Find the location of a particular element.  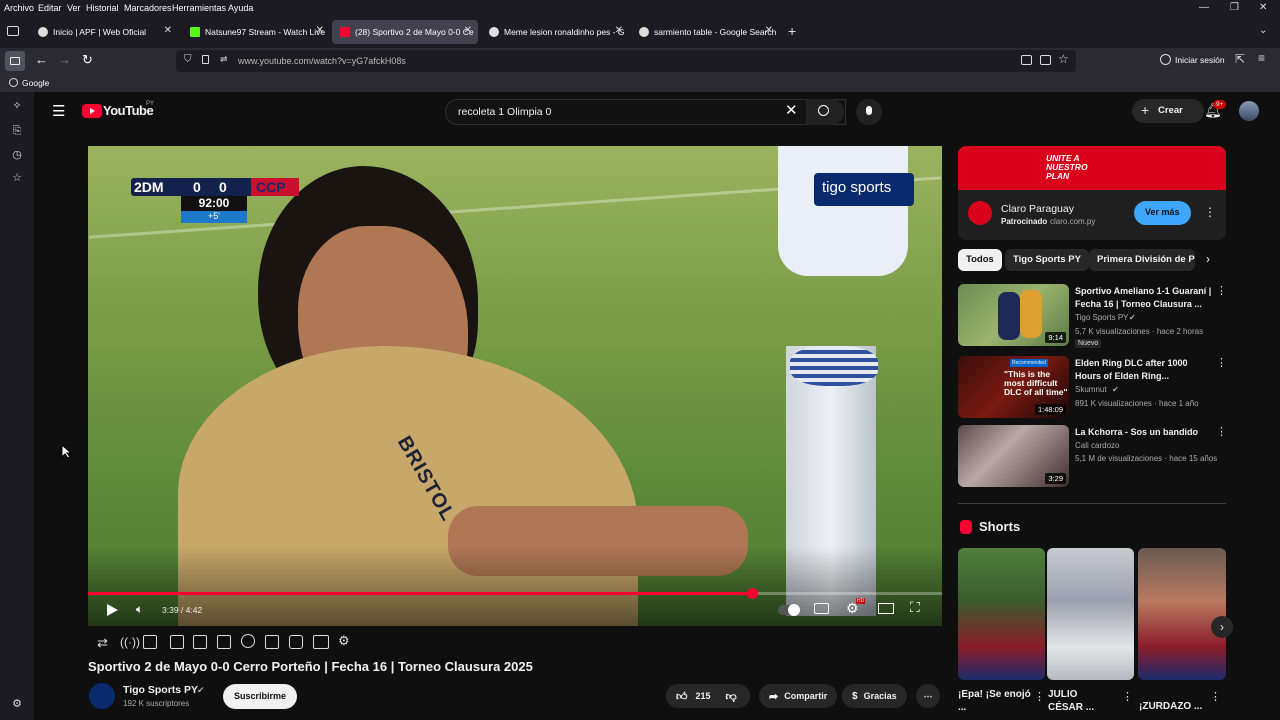

related-channel: Cali cardozo is located at coordinates (1097, 445).